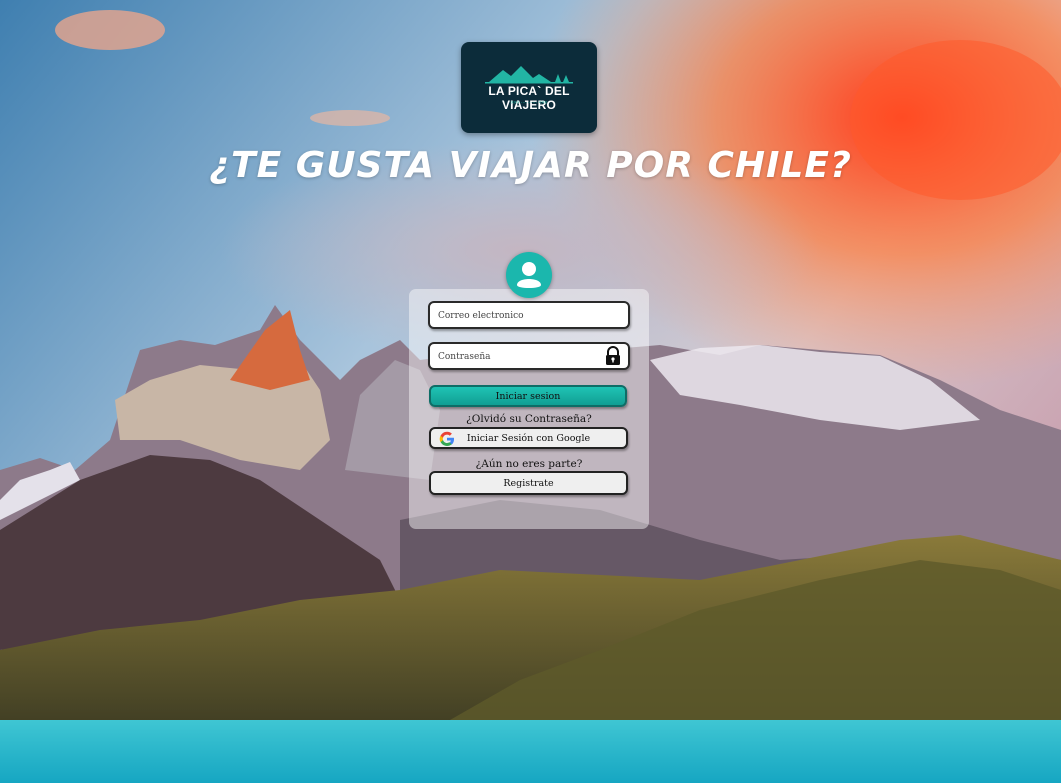  Describe the element at coordinates (529, 75) in the screenshot. I see `mountain-logo-icon` at that location.